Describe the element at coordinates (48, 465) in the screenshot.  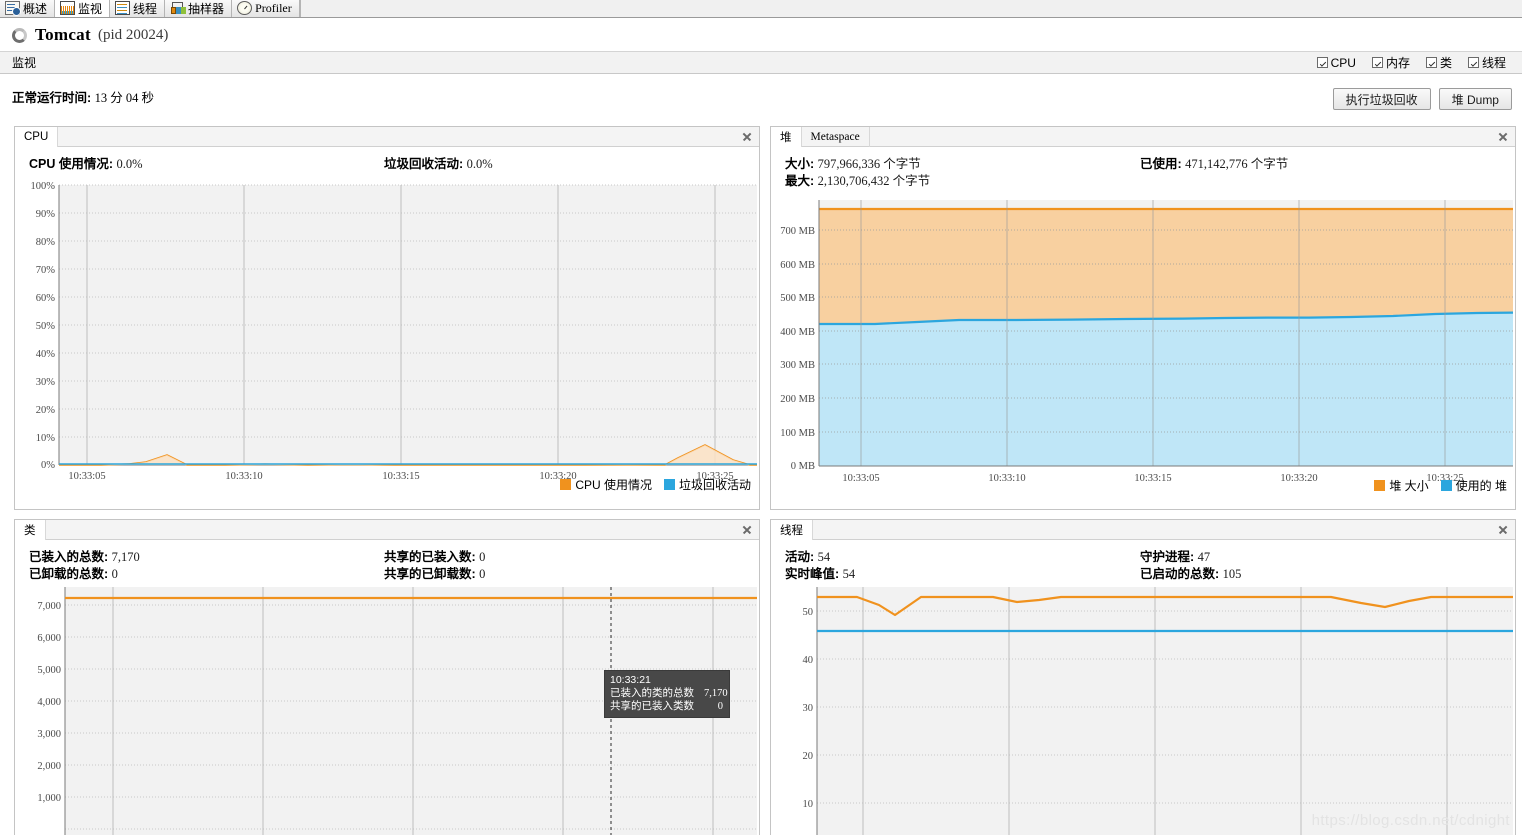
I see `svg-text: 0%` at that location.